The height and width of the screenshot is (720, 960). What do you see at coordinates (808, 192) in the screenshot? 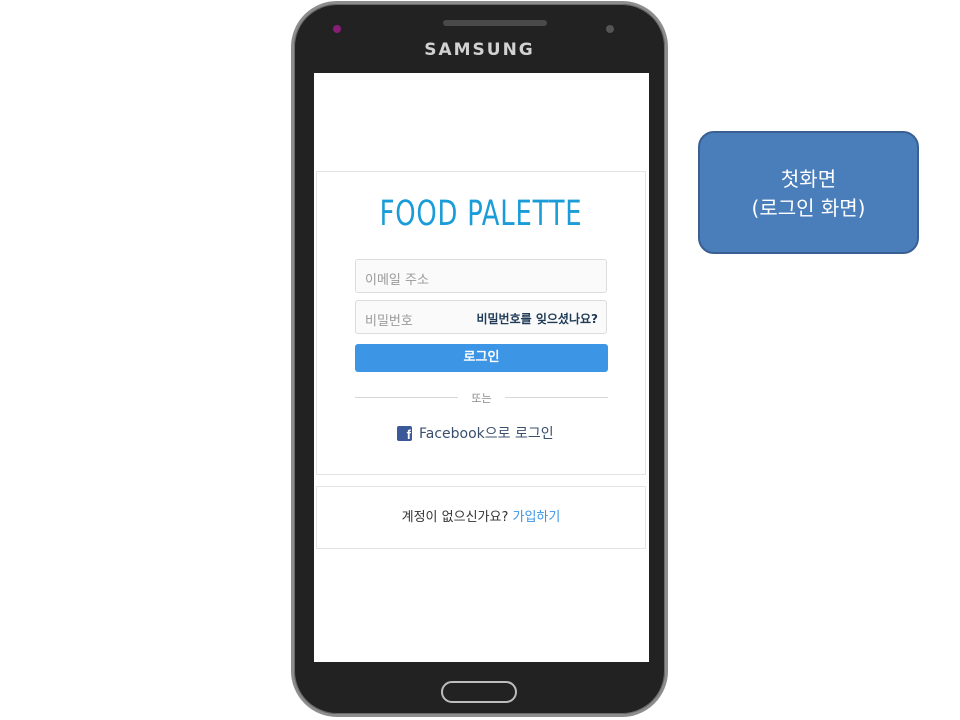
I see `annotation-callout: 첫화면 (로그인 화면)` at bounding box center [808, 192].